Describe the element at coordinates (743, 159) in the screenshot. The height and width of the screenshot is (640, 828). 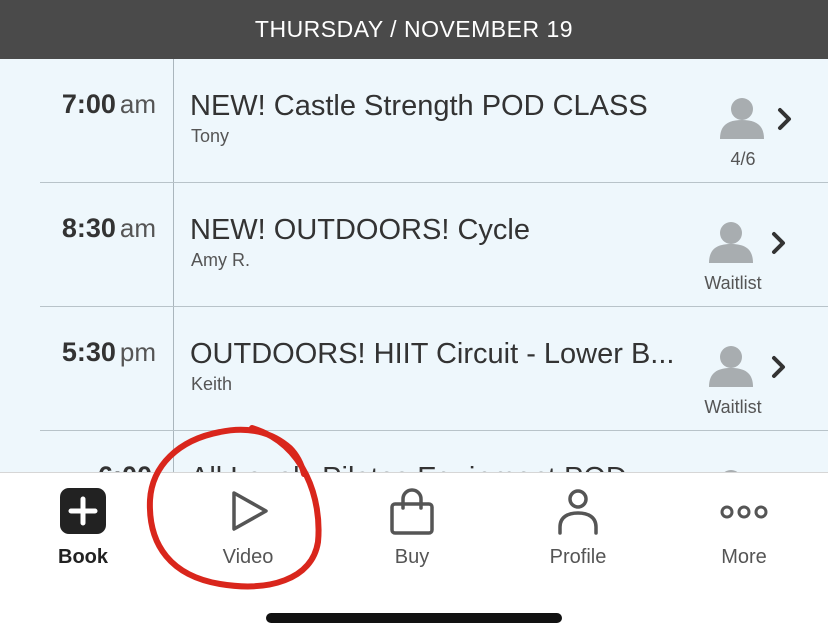
I see `class-capacity: 4/6` at that location.